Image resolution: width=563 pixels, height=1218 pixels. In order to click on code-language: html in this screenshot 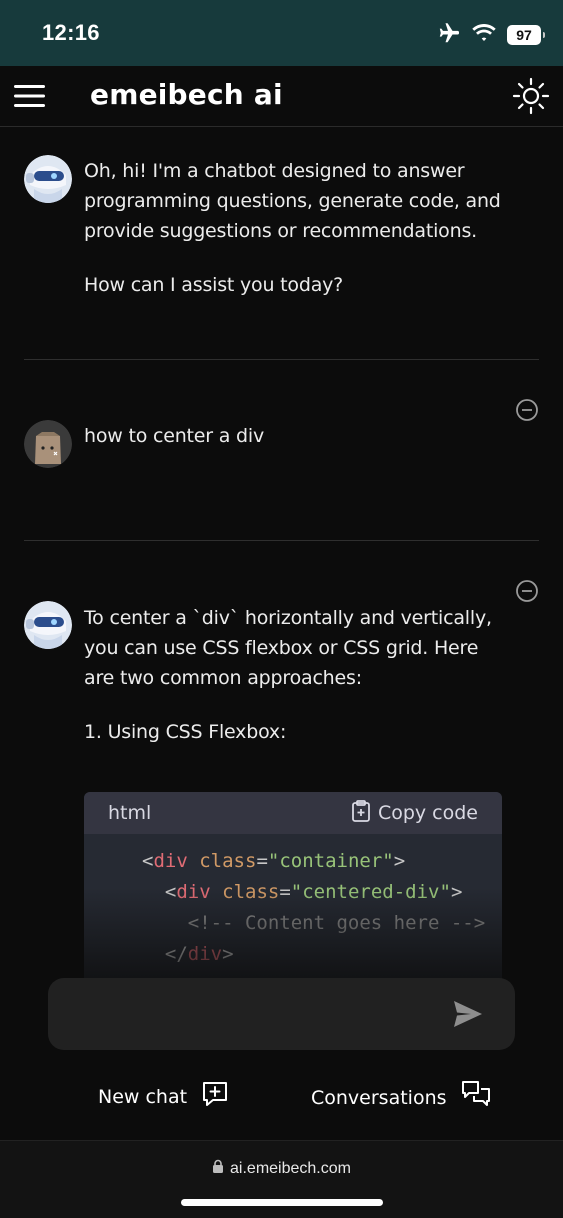, I will do `click(130, 813)`.